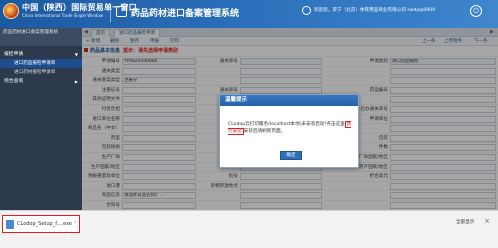 This screenshot has height=248, width=498. Describe the element at coordinates (14, 54) in the screenshot. I see `sidebar-group-label: 报检申请` at that location.